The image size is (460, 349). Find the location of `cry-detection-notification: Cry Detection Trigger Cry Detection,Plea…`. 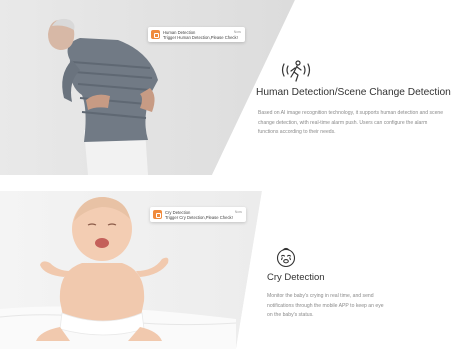

cry-detection-notification: Cry Detection Trigger Cry Detection,Plea… is located at coordinates (198, 214).